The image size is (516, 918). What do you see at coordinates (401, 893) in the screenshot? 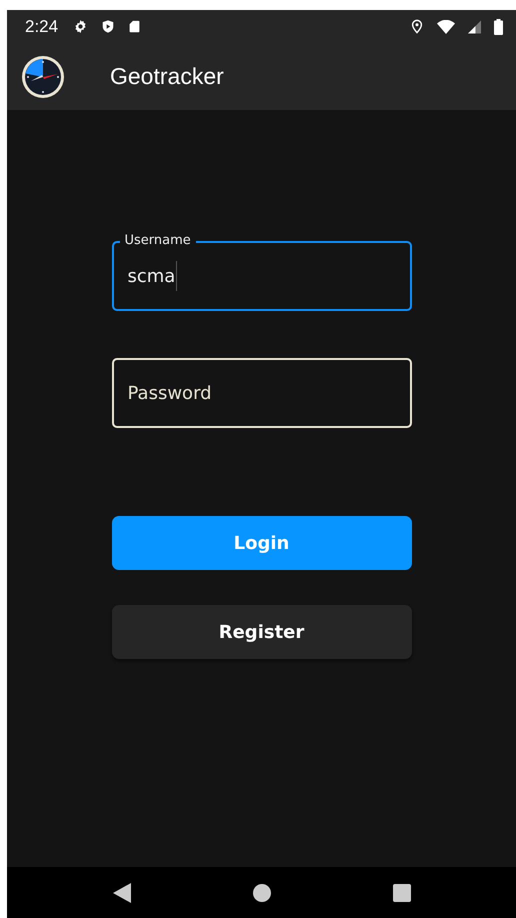
I see `recents-icon` at bounding box center [401, 893].